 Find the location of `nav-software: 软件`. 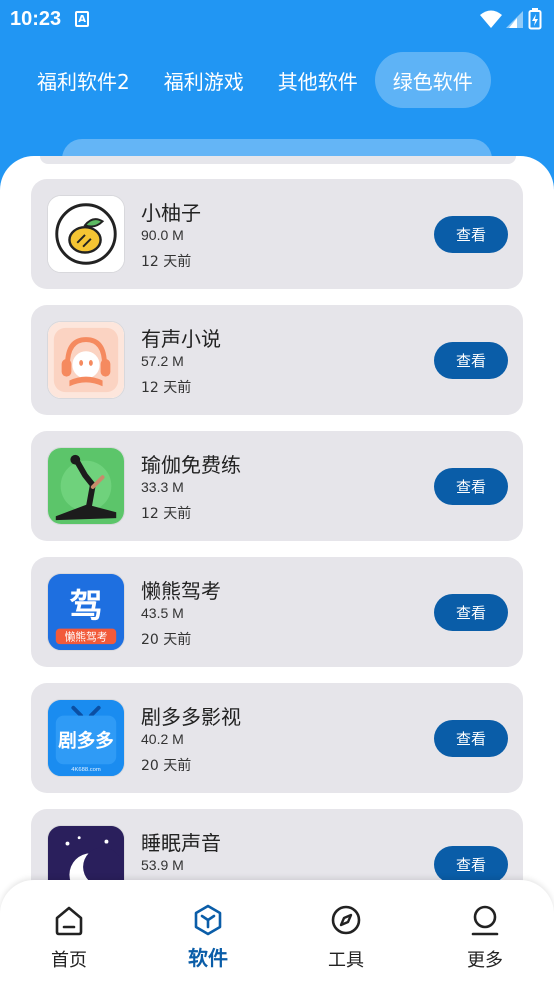

nav-software: 软件 is located at coordinates (208, 936).